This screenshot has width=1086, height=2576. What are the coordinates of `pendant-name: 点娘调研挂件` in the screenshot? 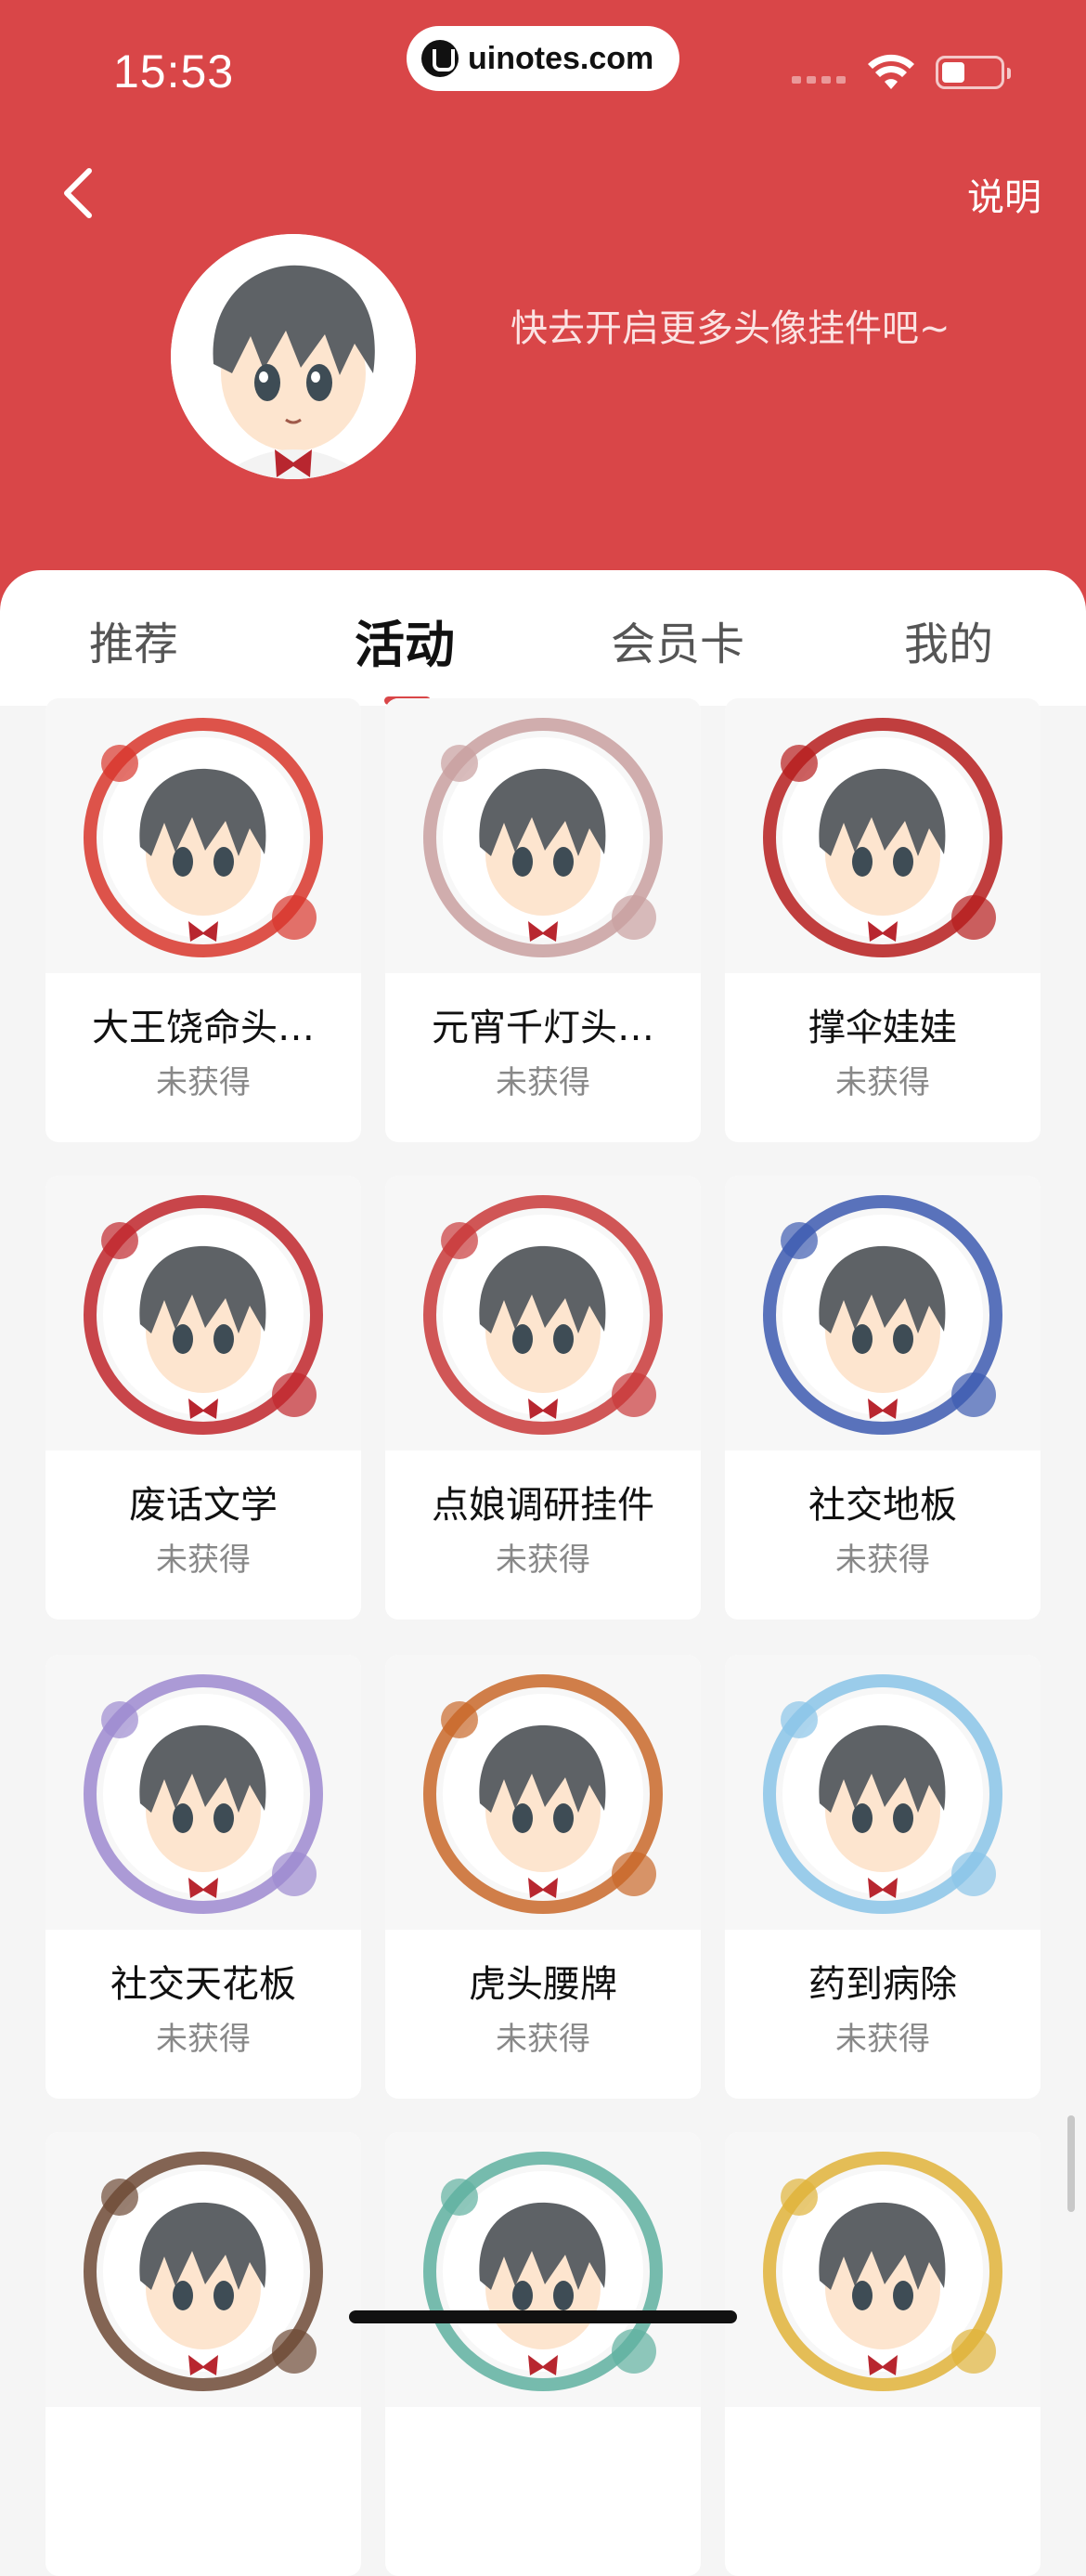 It's located at (543, 1505).